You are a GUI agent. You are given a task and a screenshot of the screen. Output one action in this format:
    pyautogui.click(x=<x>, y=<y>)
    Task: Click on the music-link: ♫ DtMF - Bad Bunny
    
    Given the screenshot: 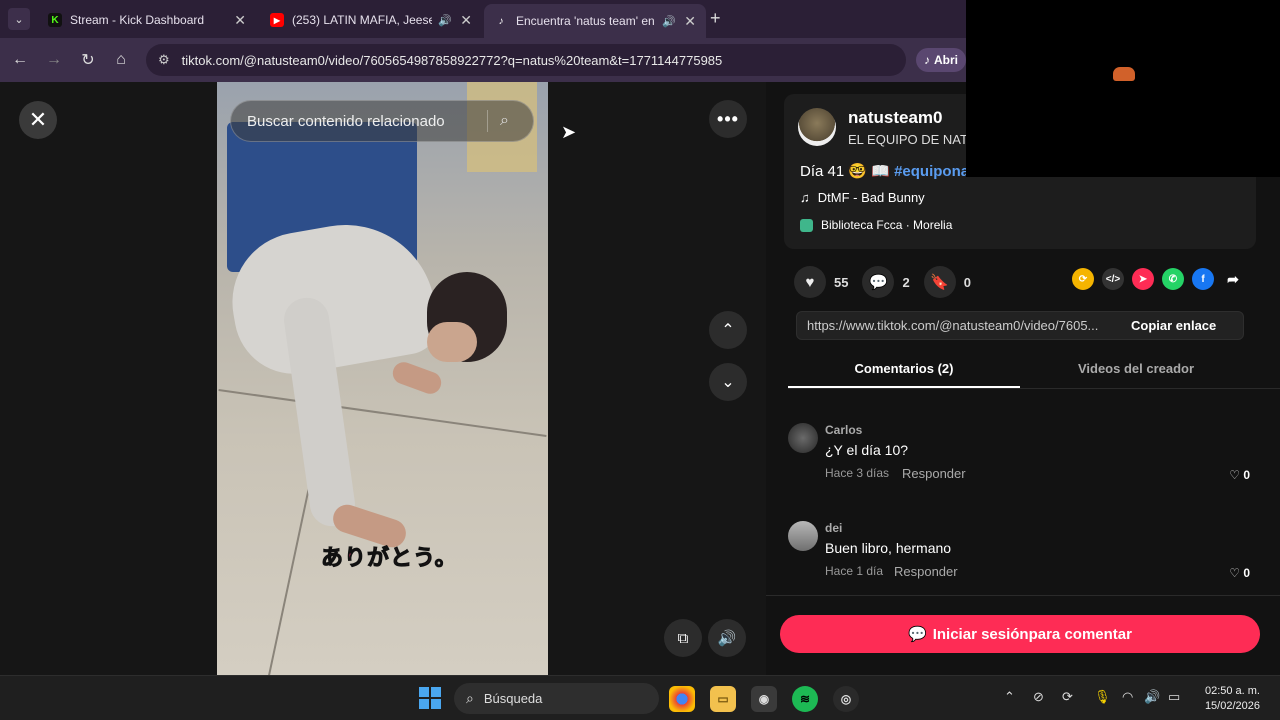 What is the action you would take?
    pyautogui.click(x=862, y=197)
    